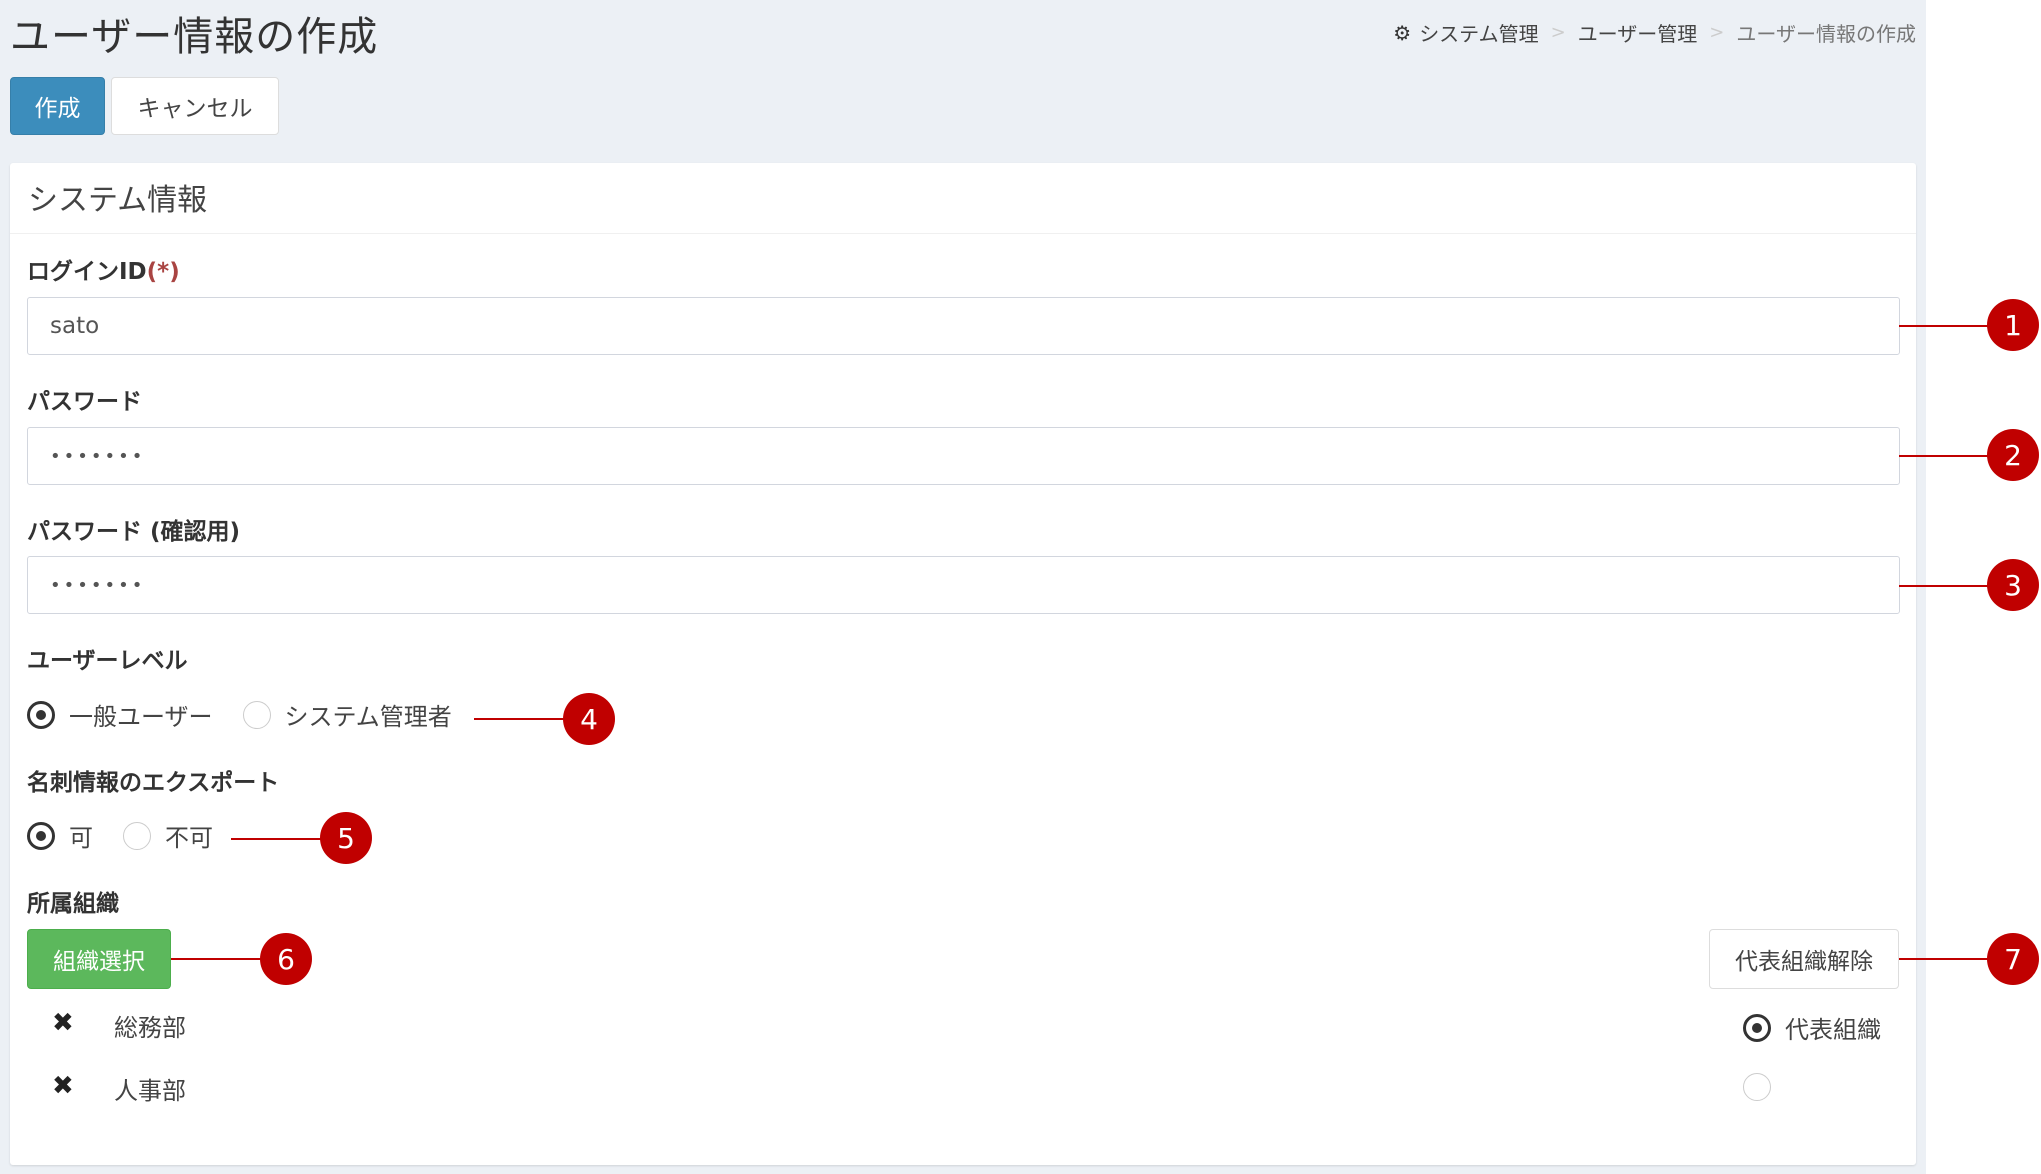 This screenshot has width=2041, height=1174. I want to click on org-label: 所属組織, so click(73, 904).